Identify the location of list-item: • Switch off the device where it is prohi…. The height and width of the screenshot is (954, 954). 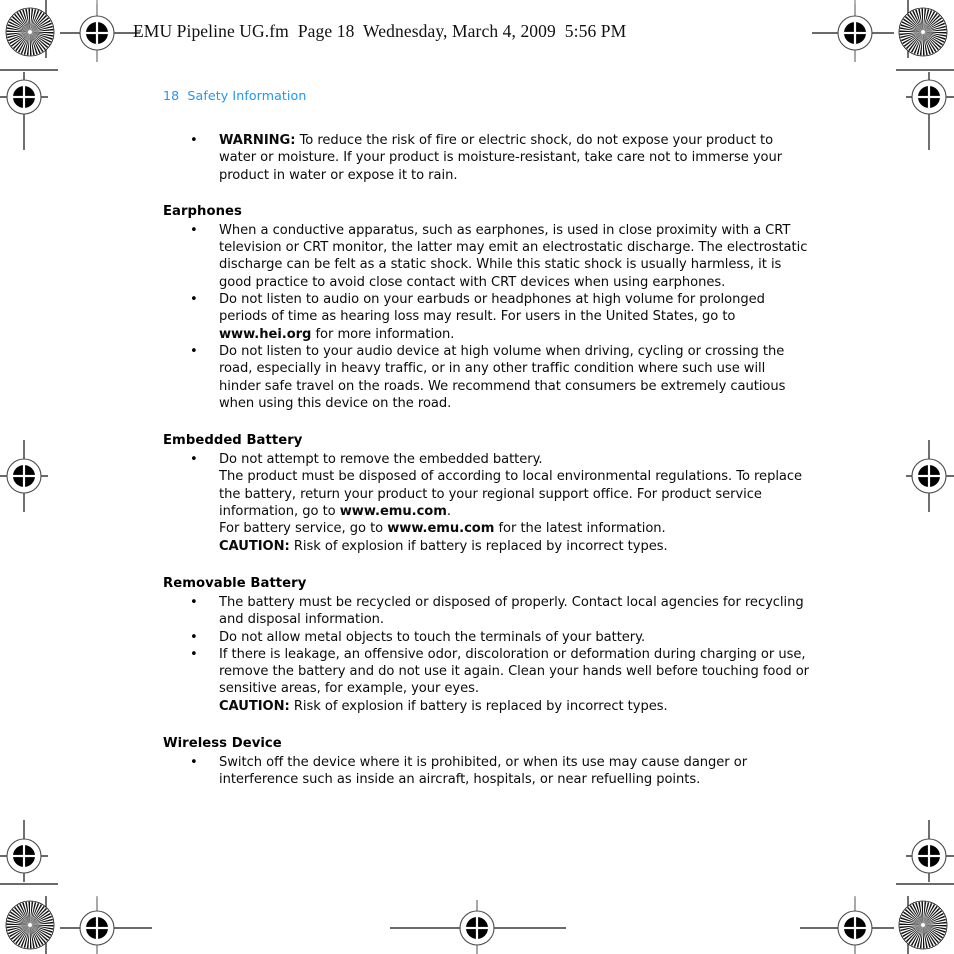
(487, 771).